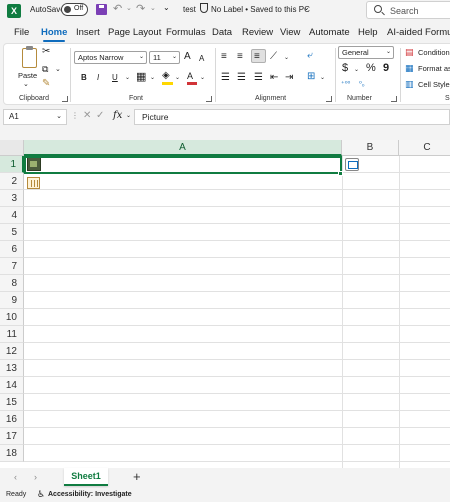 The image size is (450, 502). Describe the element at coordinates (311, 77) in the screenshot. I see `merge-center-icon: ⊞` at that location.